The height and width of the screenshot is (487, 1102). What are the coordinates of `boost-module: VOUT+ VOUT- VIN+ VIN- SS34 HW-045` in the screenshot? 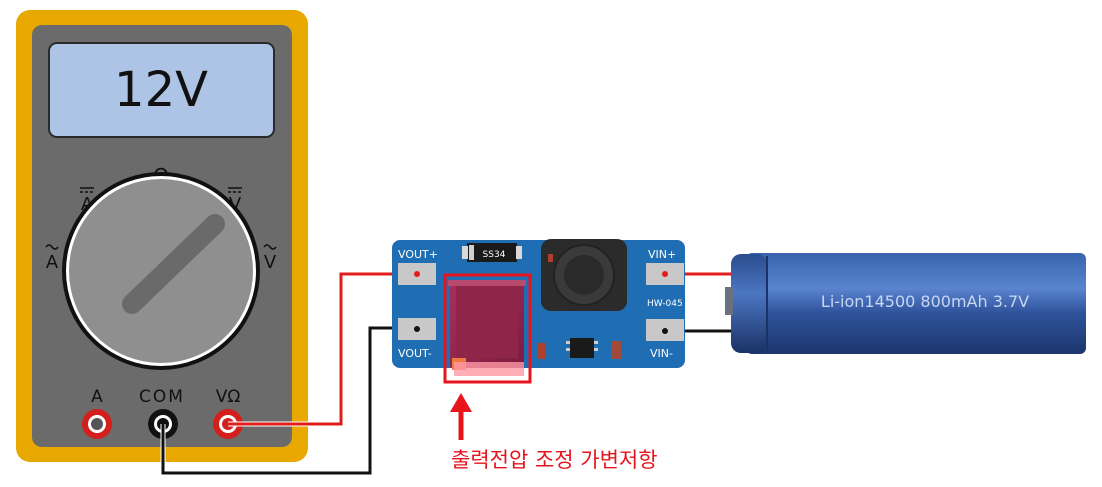 It's located at (538, 311).